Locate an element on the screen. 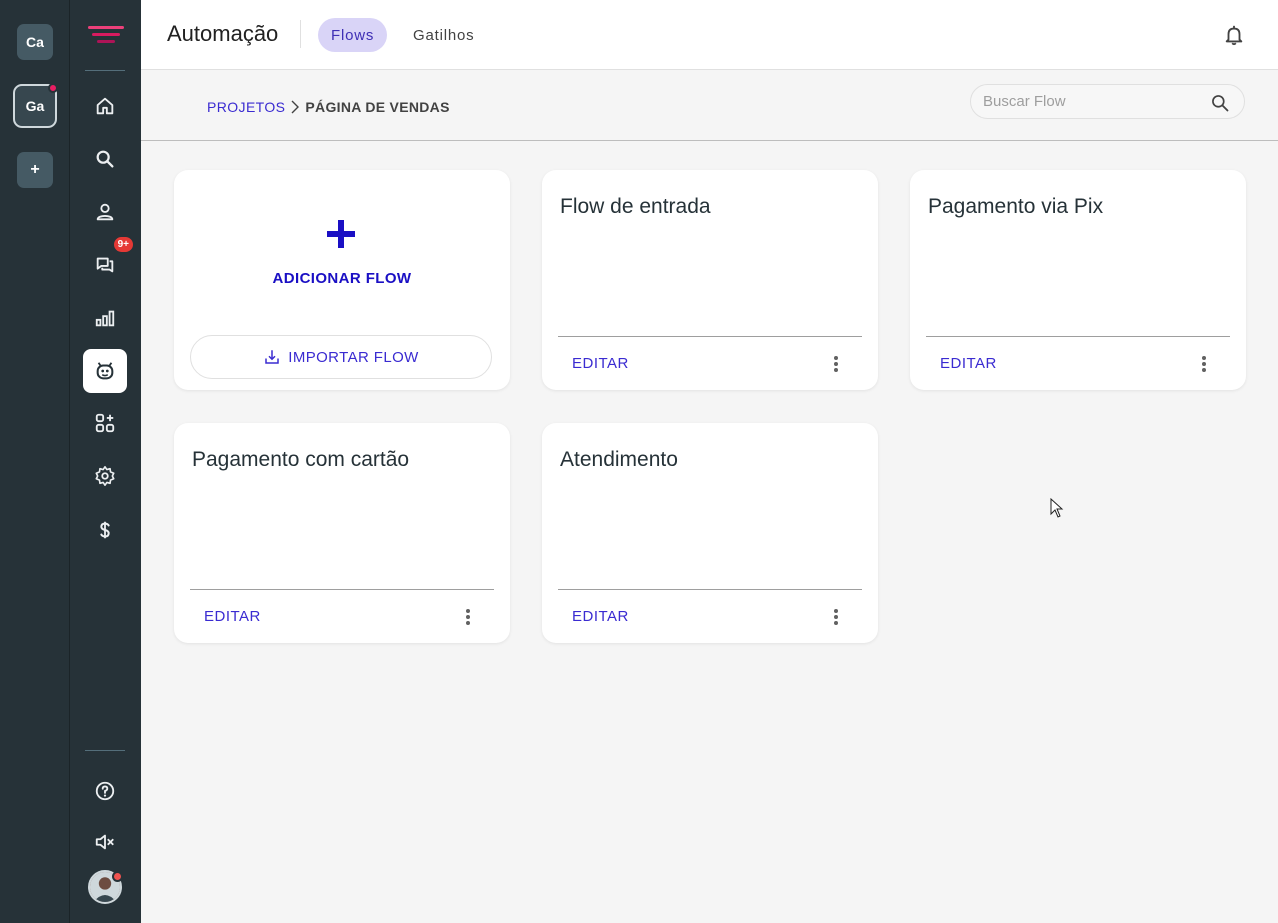 The image size is (1278, 923). sub-header: PROJETOS PÁGINA DE VENDAS is located at coordinates (709, 105).